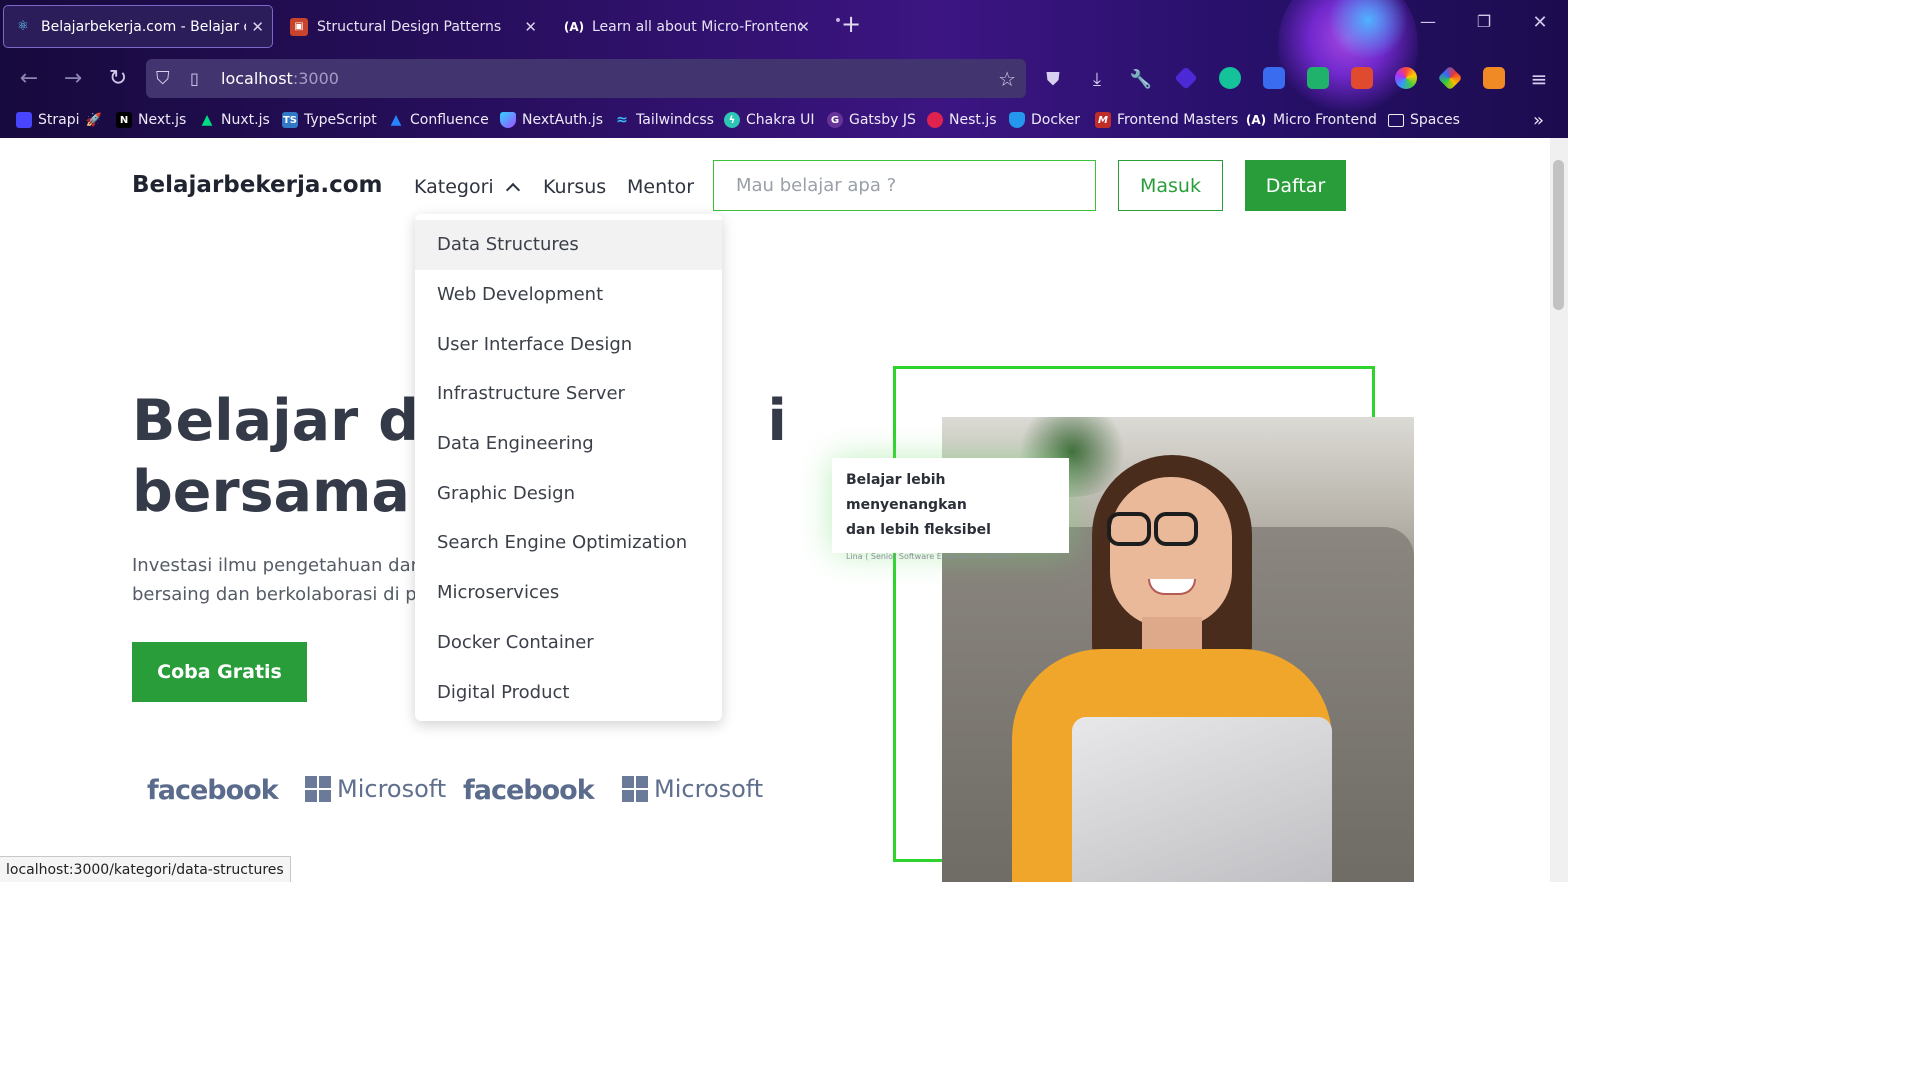 Image resolution: width=1920 pixels, height=1080 pixels. I want to click on coba-gratis-button: Coba Gratis, so click(219, 672).